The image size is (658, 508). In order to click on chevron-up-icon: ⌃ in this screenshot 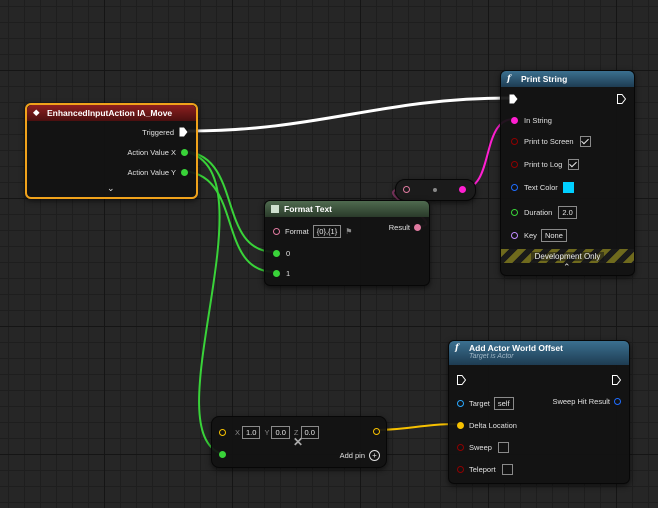, I will do `click(567, 267)`.